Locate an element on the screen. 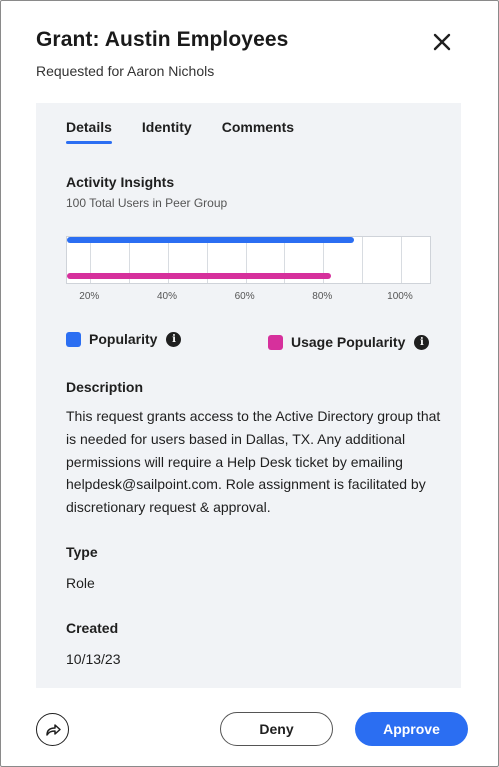 This screenshot has height=767, width=499. tab-identity: Identity is located at coordinates (167, 131).